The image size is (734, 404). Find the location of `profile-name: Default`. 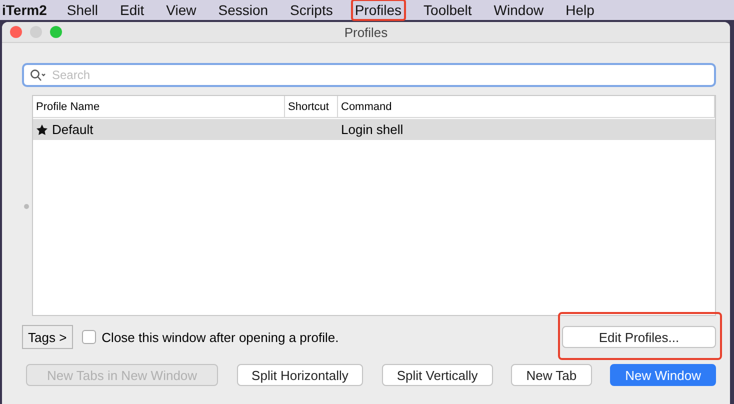

profile-name: Default is located at coordinates (73, 129).